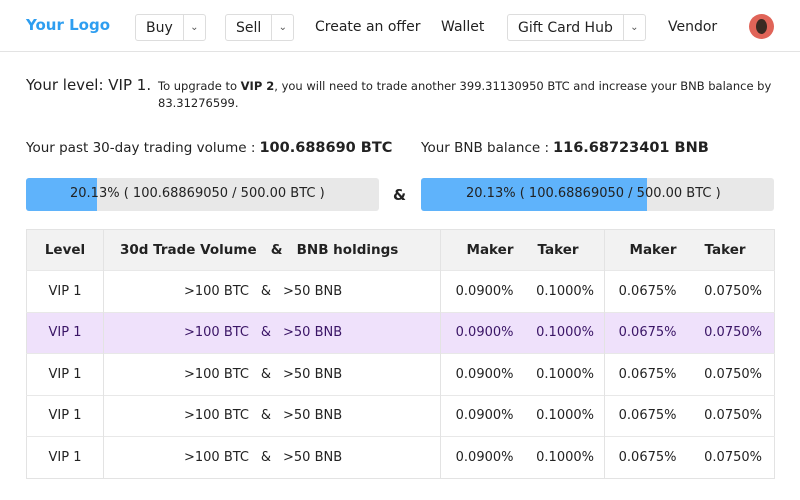 The height and width of the screenshot is (500, 800). What do you see at coordinates (462, 27) in the screenshot?
I see `wallet-link: Wallet` at bounding box center [462, 27].